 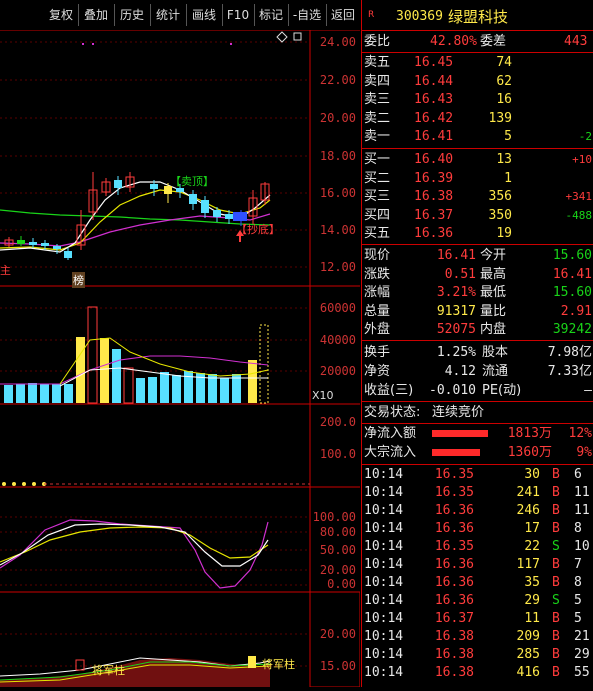 What do you see at coordinates (508, 136) in the screenshot?
I see `ask-volume: 5` at bounding box center [508, 136].